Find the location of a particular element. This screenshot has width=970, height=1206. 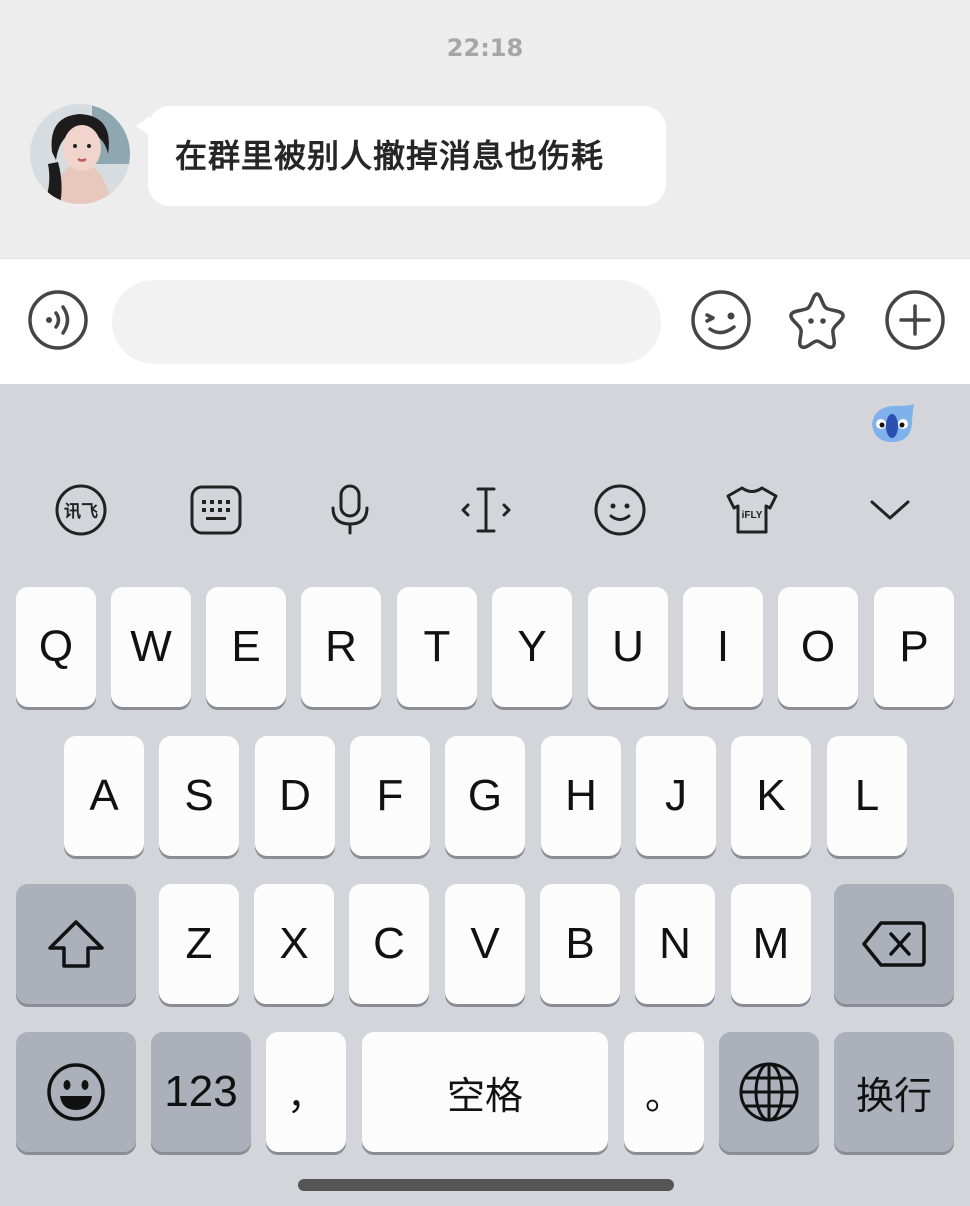

key-s: S is located at coordinates (199, 796).